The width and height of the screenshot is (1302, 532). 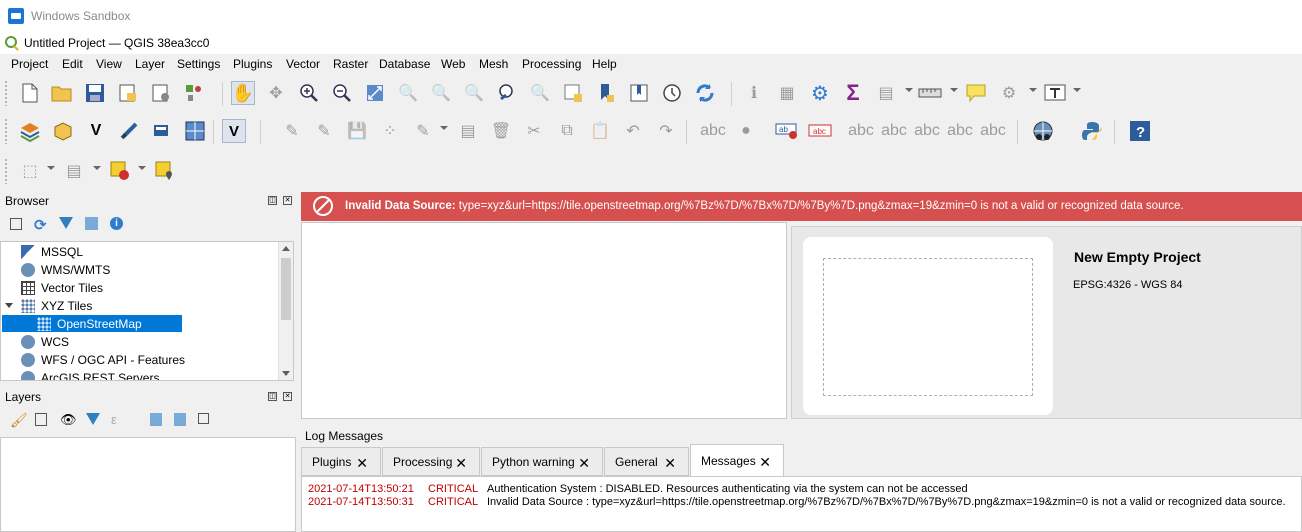 What do you see at coordinates (203, 418) in the screenshot?
I see `remove-layer-icon` at bounding box center [203, 418].